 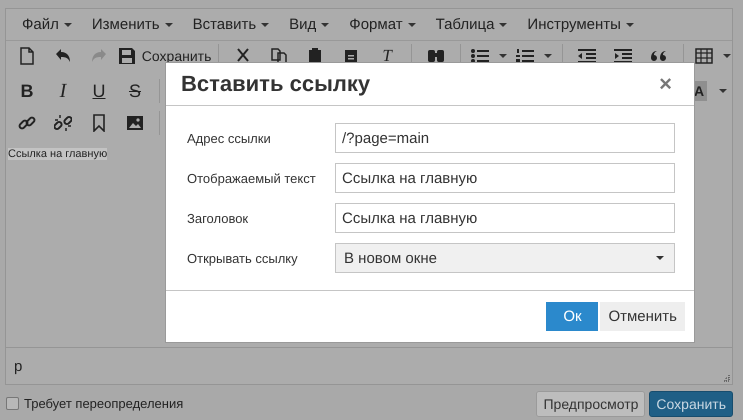 I want to click on bullet-list-icon, so click(x=480, y=56).